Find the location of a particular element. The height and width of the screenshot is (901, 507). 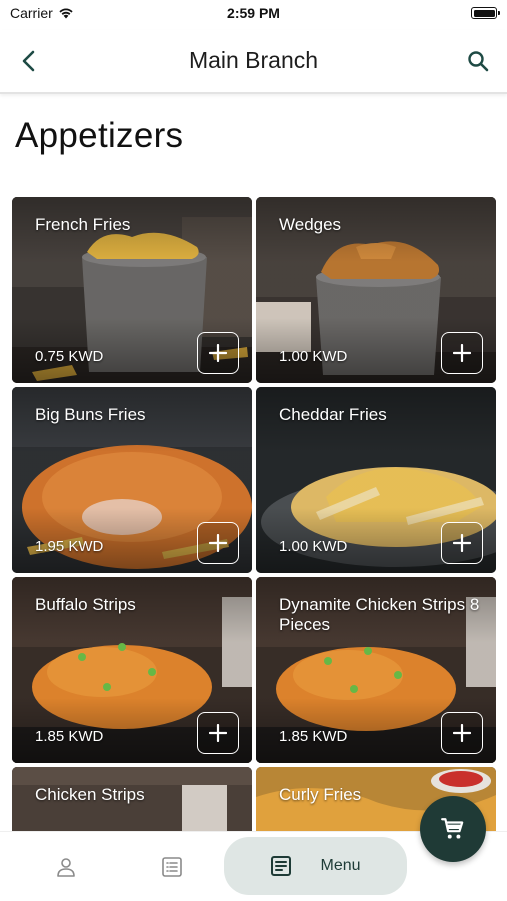

product-card: Cheddar Fries 1.00 KWD is located at coordinates (376, 480).